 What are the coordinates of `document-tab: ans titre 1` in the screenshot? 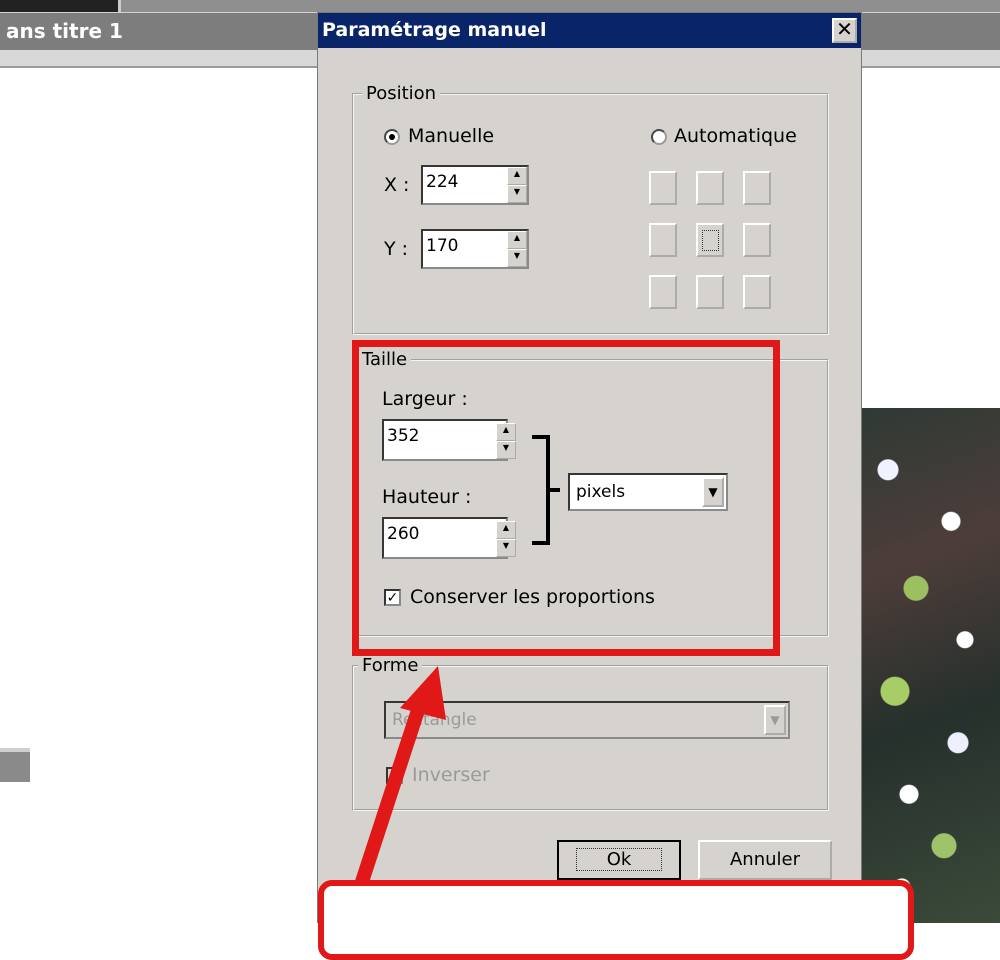 It's located at (160, 31).